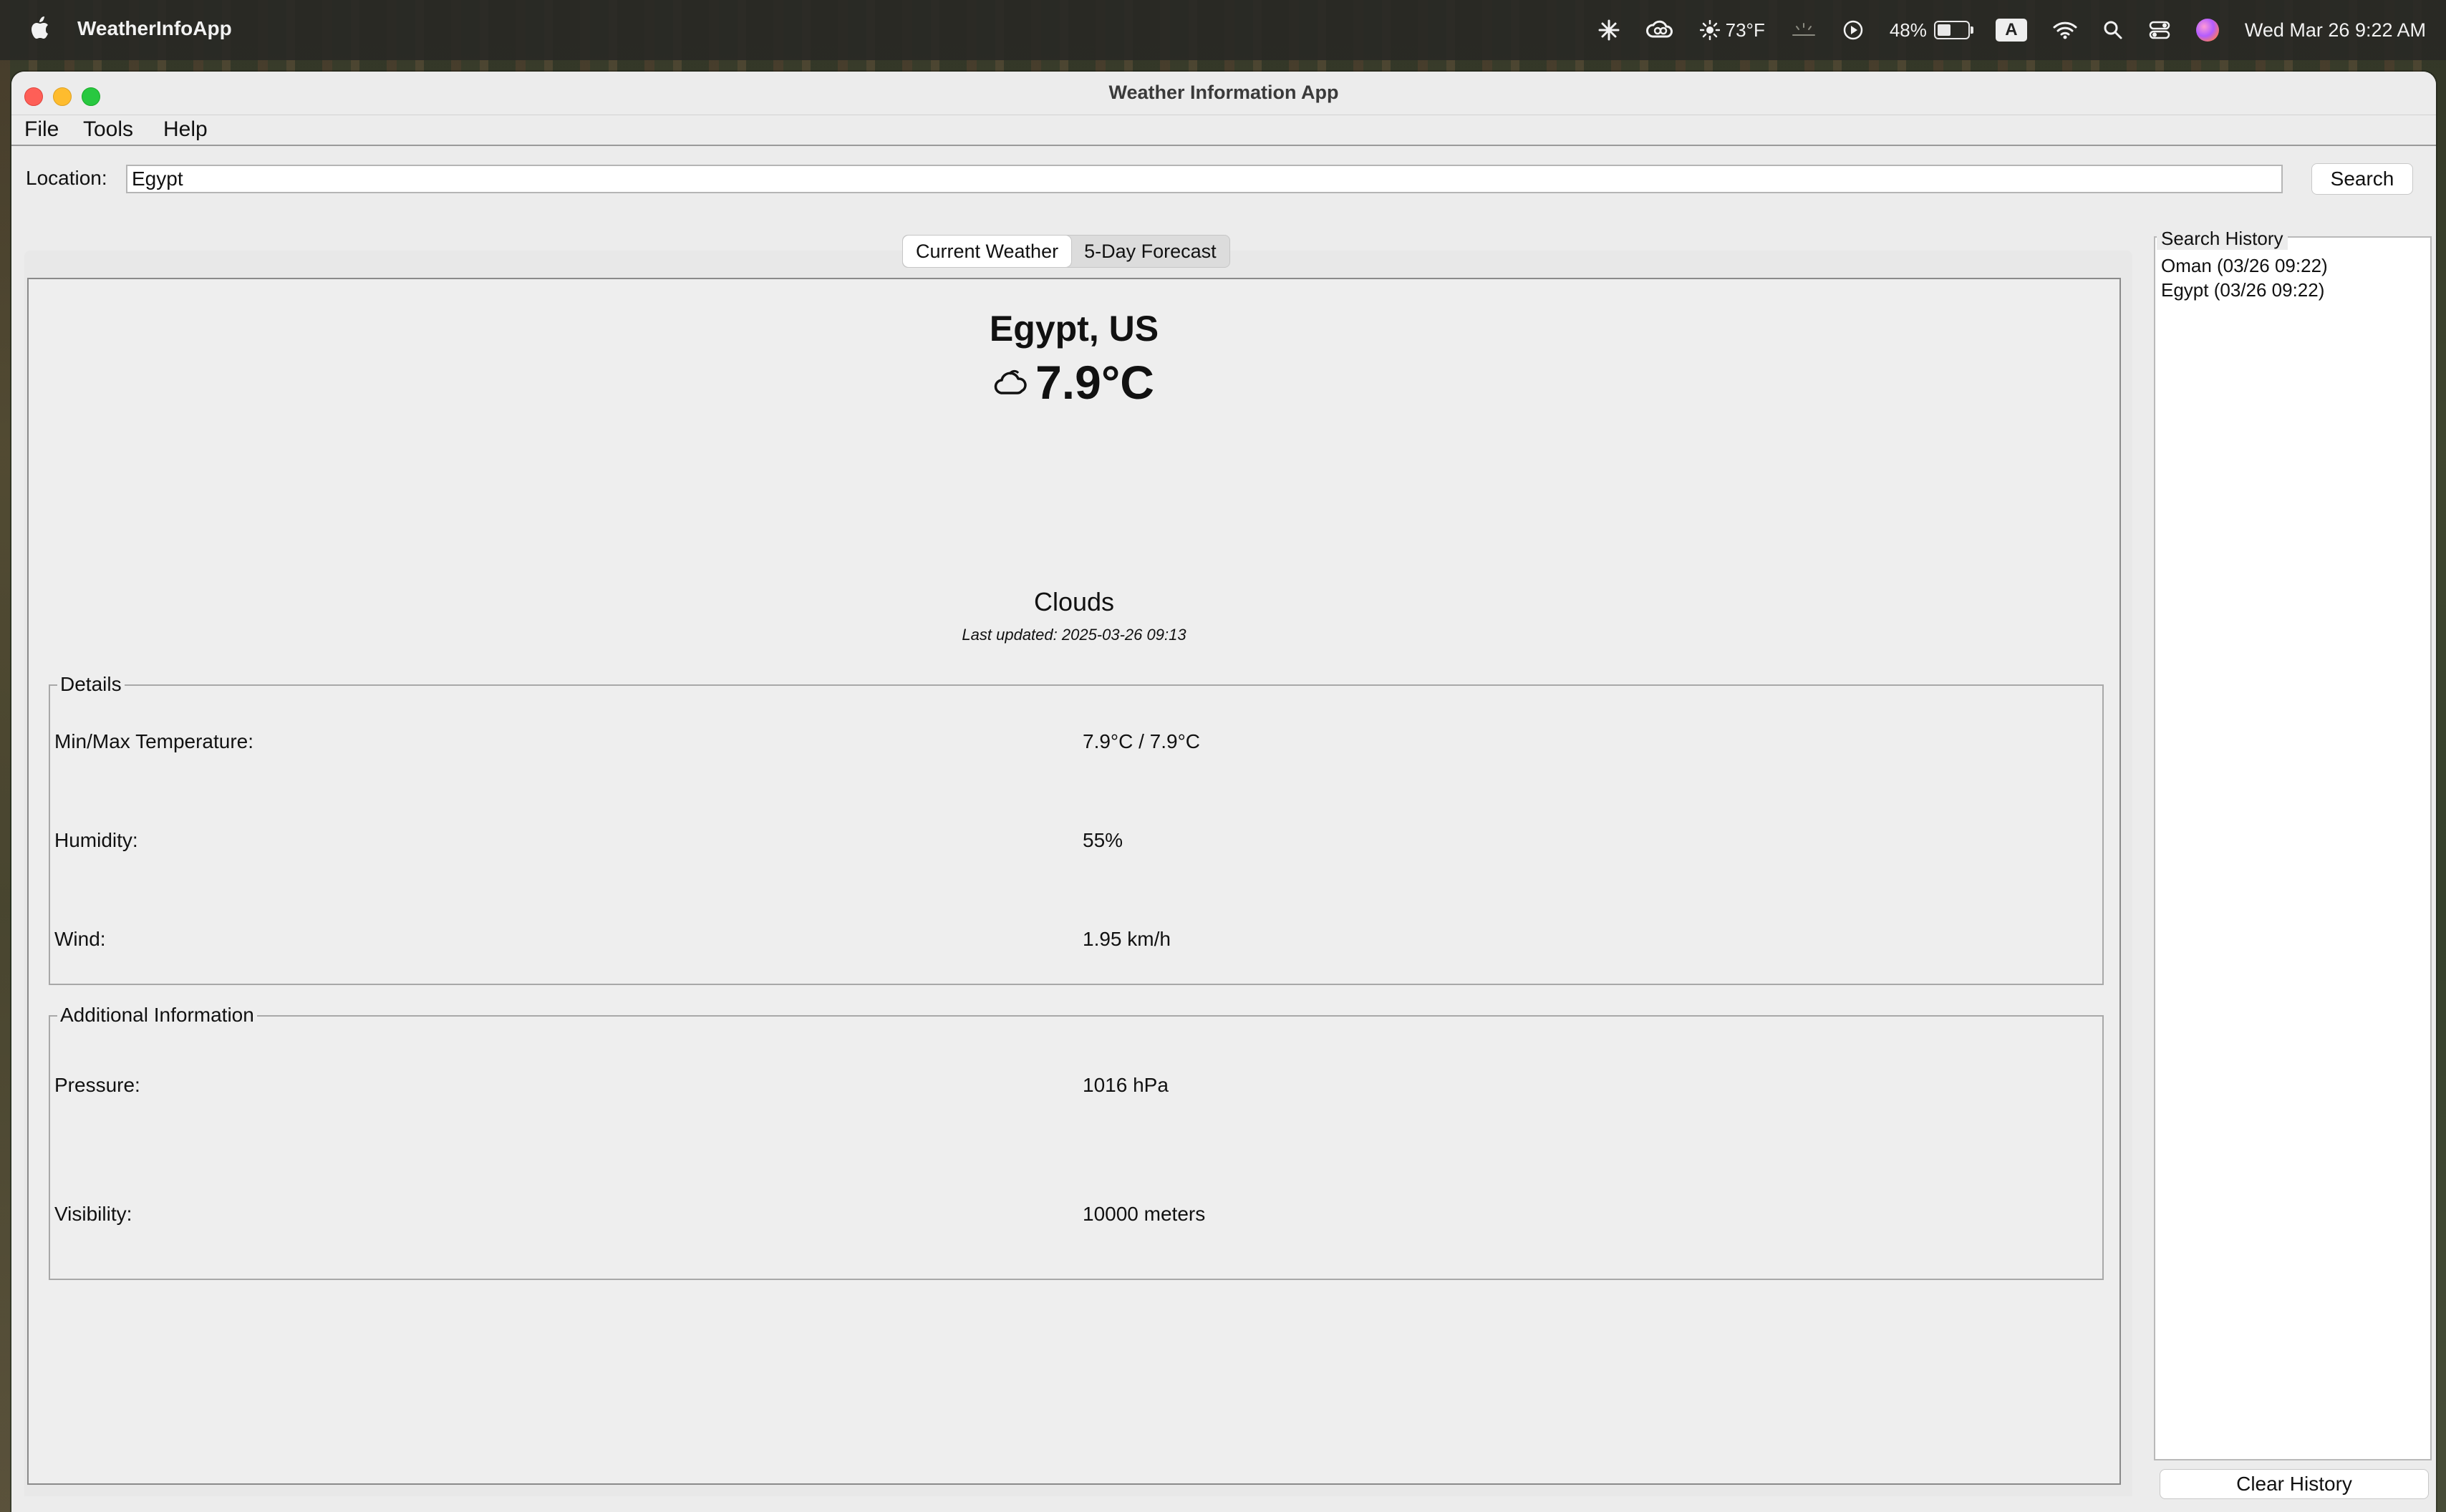 This screenshot has height=1512, width=2446. I want to click on weather-temp-label: 73°F, so click(1745, 30).